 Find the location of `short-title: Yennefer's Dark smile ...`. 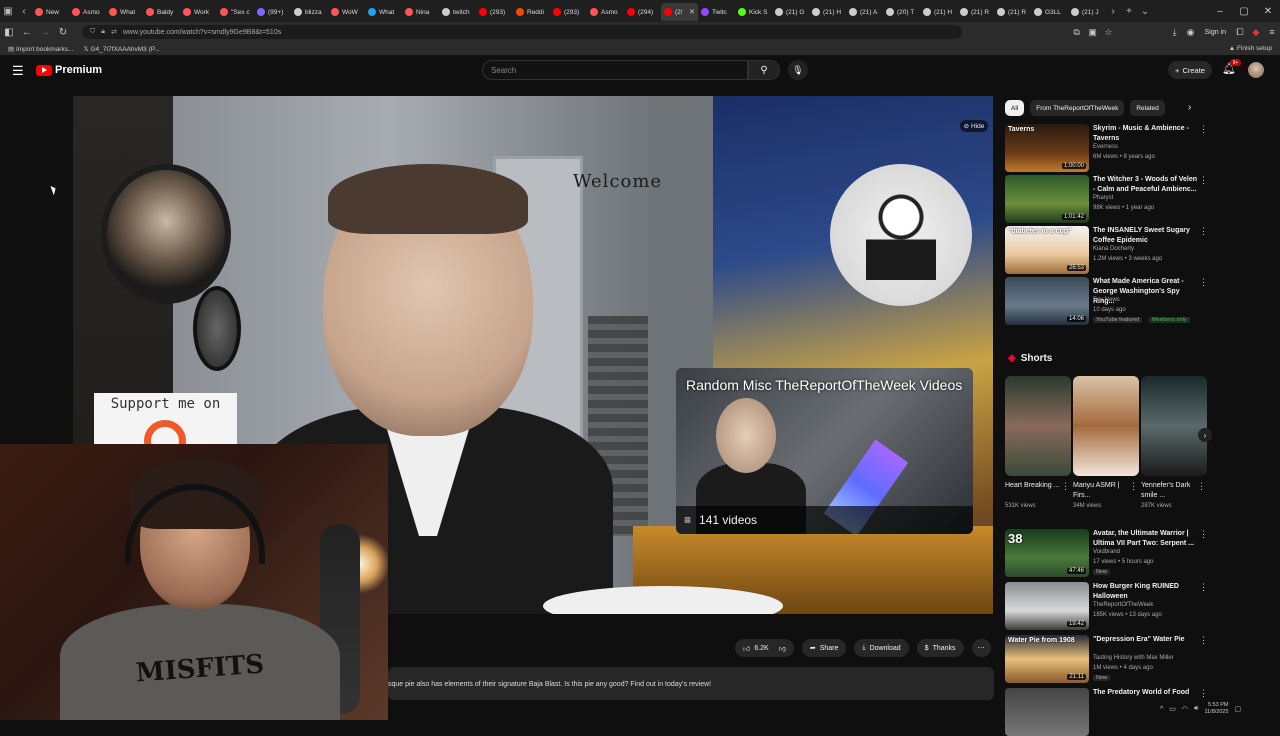

short-title: Yennefer's Dark smile ... is located at coordinates (1170, 491).